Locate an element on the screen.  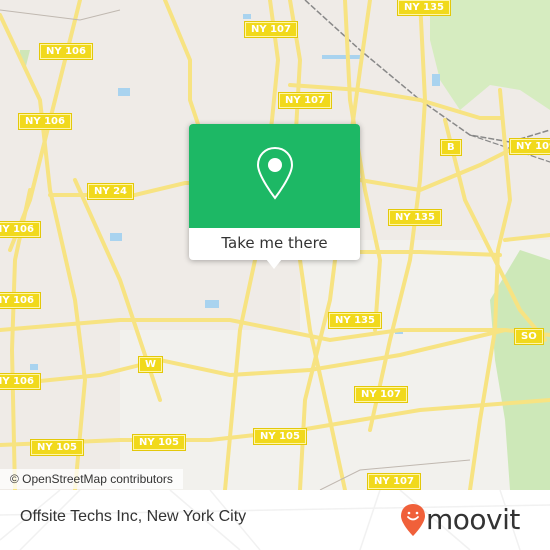
footer-bar: Offsite Techs Inc, New York City moovit is located at coordinates (275, 520).